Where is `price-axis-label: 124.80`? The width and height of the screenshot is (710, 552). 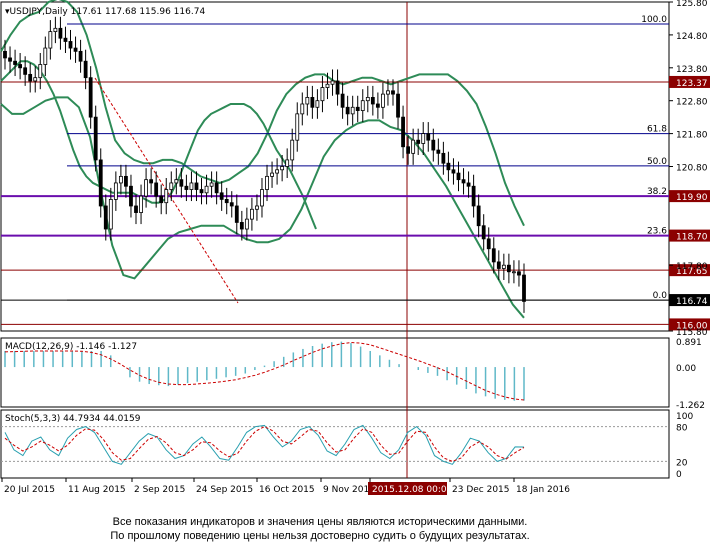
price-axis-label: 124.80 is located at coordinates (692, 37).